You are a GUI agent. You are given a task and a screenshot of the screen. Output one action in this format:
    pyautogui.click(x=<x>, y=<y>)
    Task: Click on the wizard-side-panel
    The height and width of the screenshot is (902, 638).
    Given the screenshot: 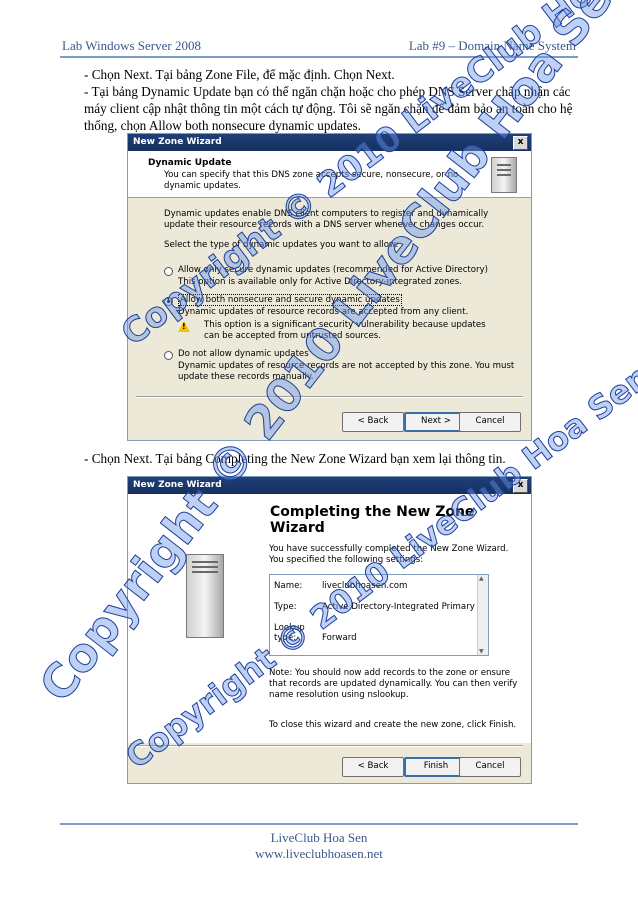 What is the action you would take?
    pyautogui.click(x=192, y=618)
    